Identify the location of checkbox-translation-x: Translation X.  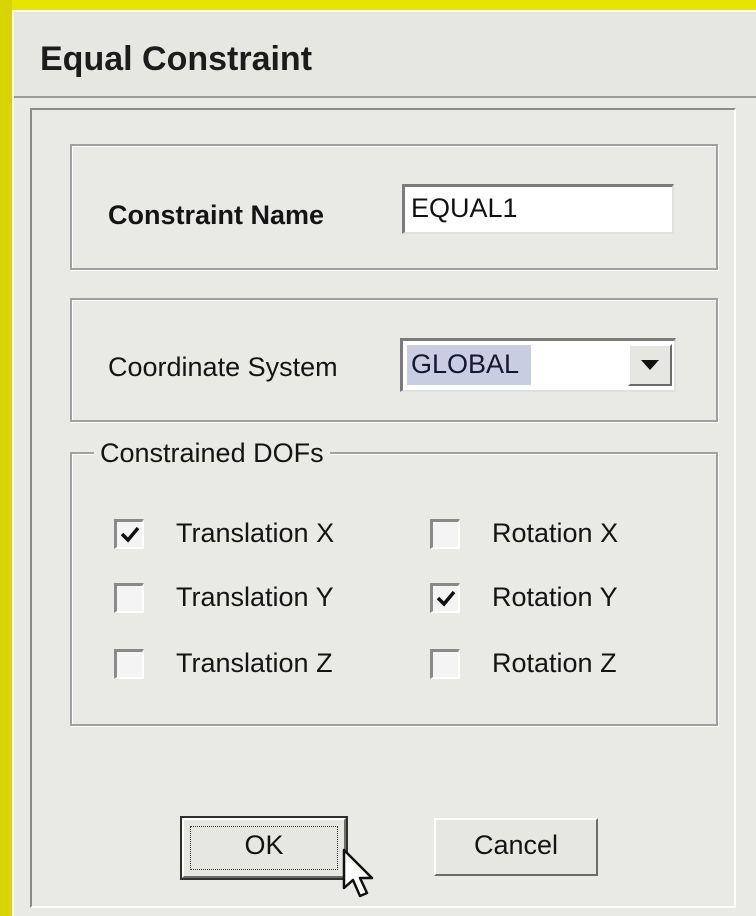
(224, 533).